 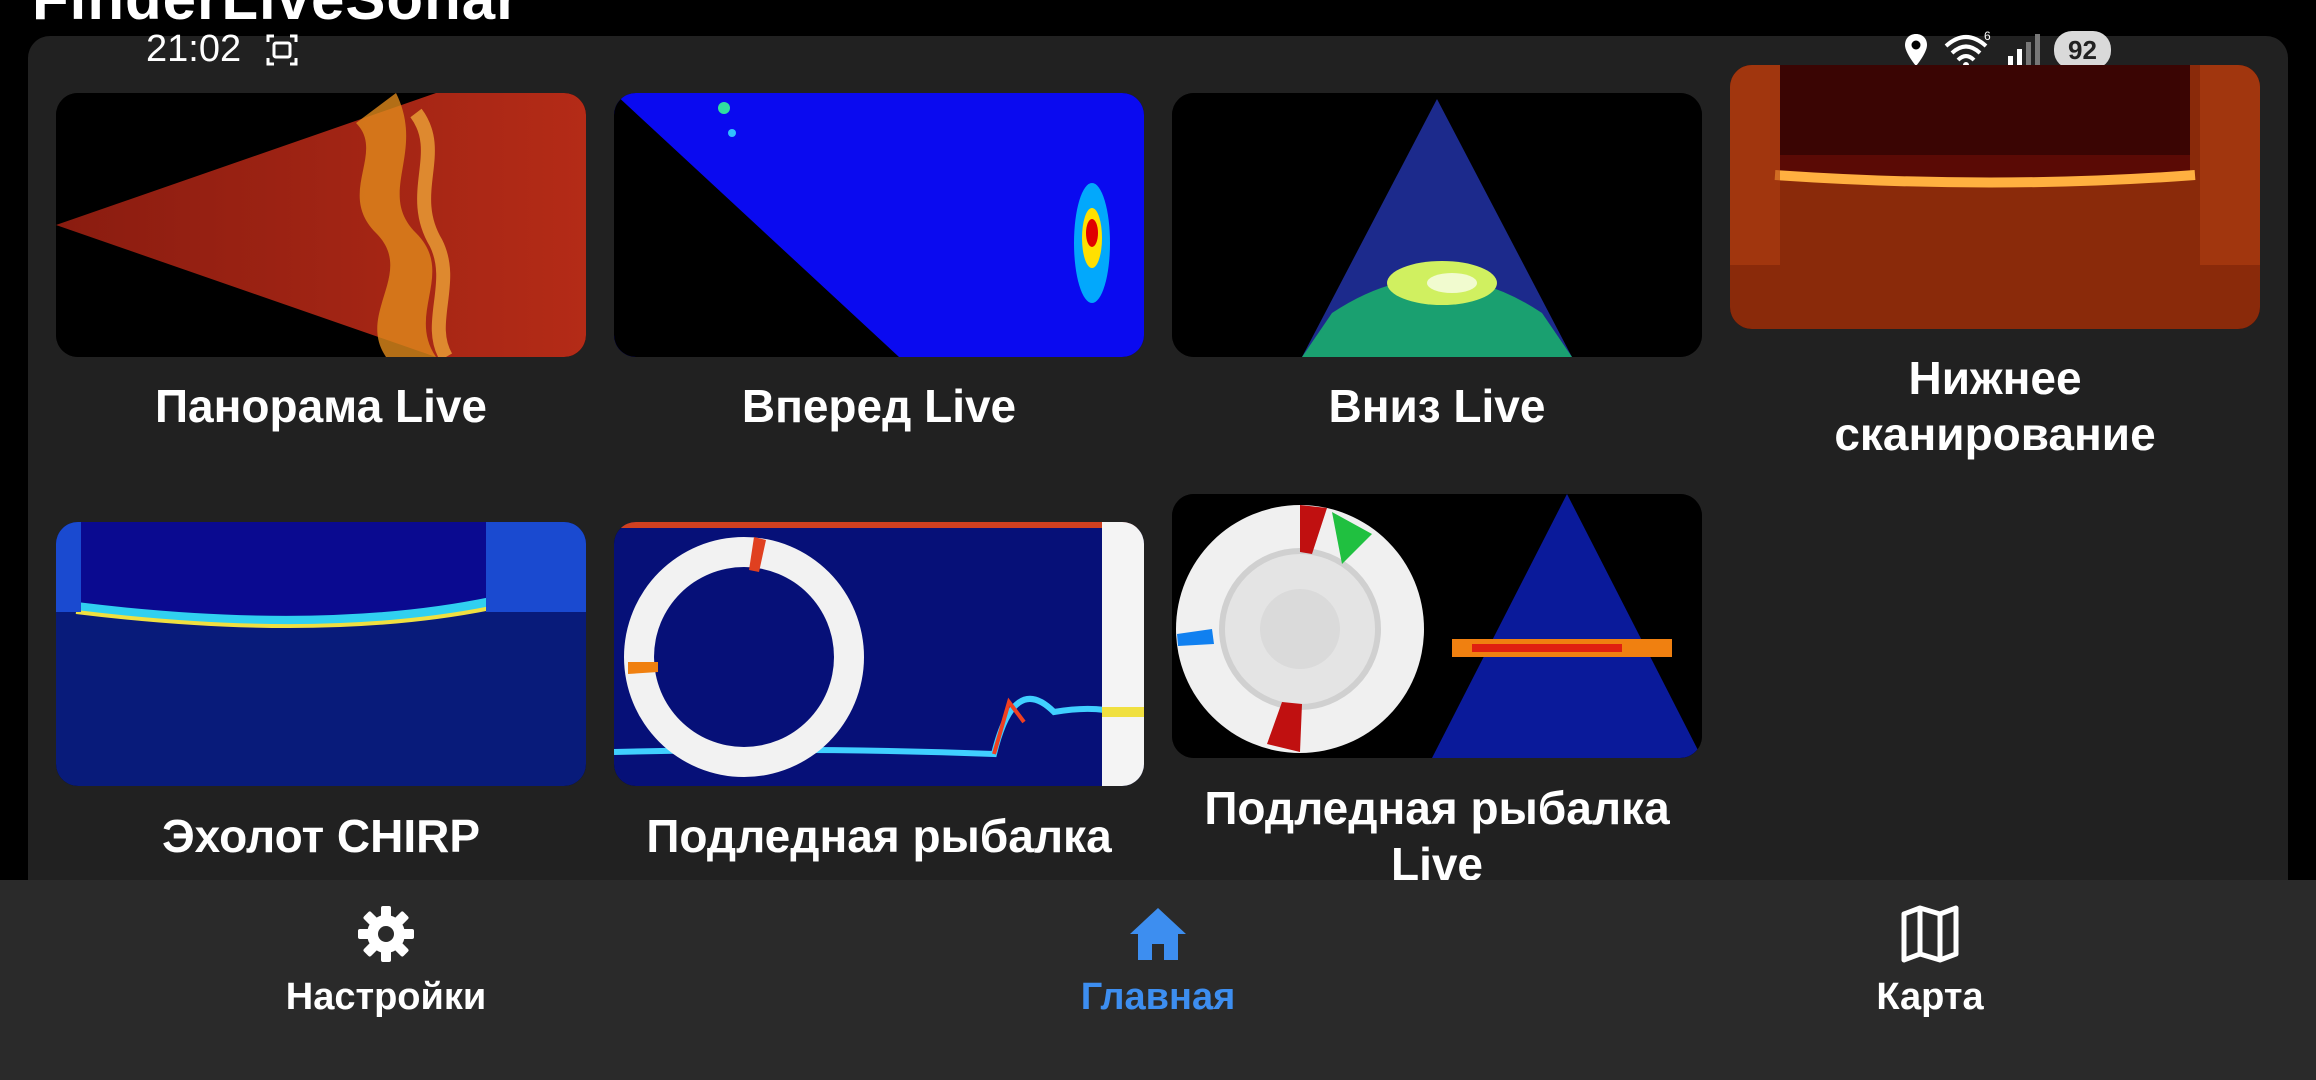 What do you see at coordinates (282, 50) in the screenshot?
I see `screenshot-icon` at bounding box center [282, 50].